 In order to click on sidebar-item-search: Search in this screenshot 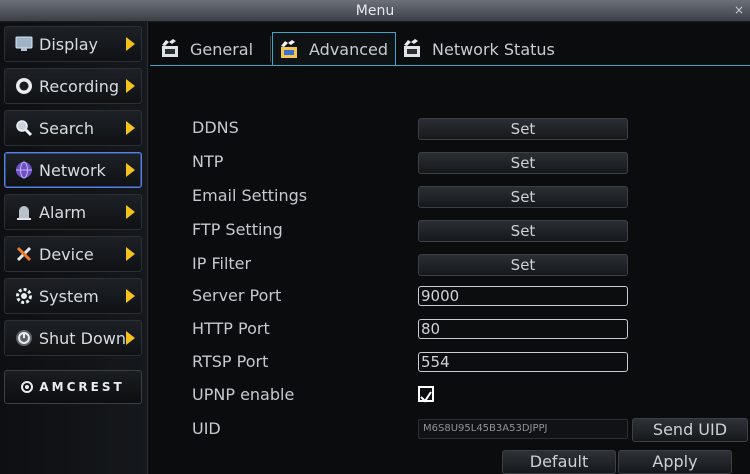, I will do `click(73, 128)`.